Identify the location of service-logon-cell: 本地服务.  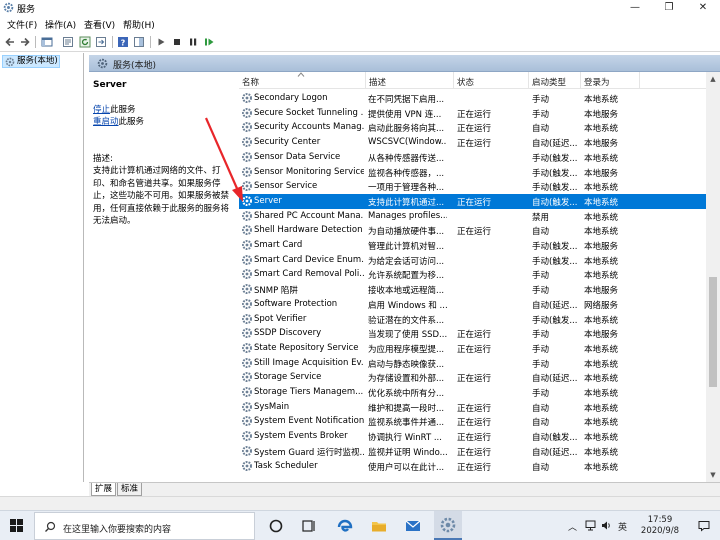
(601, 114).